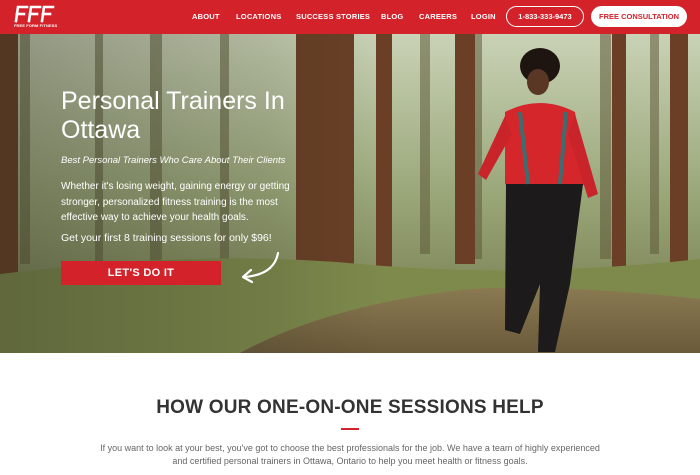 This screenshot has width=700, height=475. Describe the element at coordinates (173, 115) in the screenshot. I see `hero-title: Personal Trainers In Ottawa` at that location.